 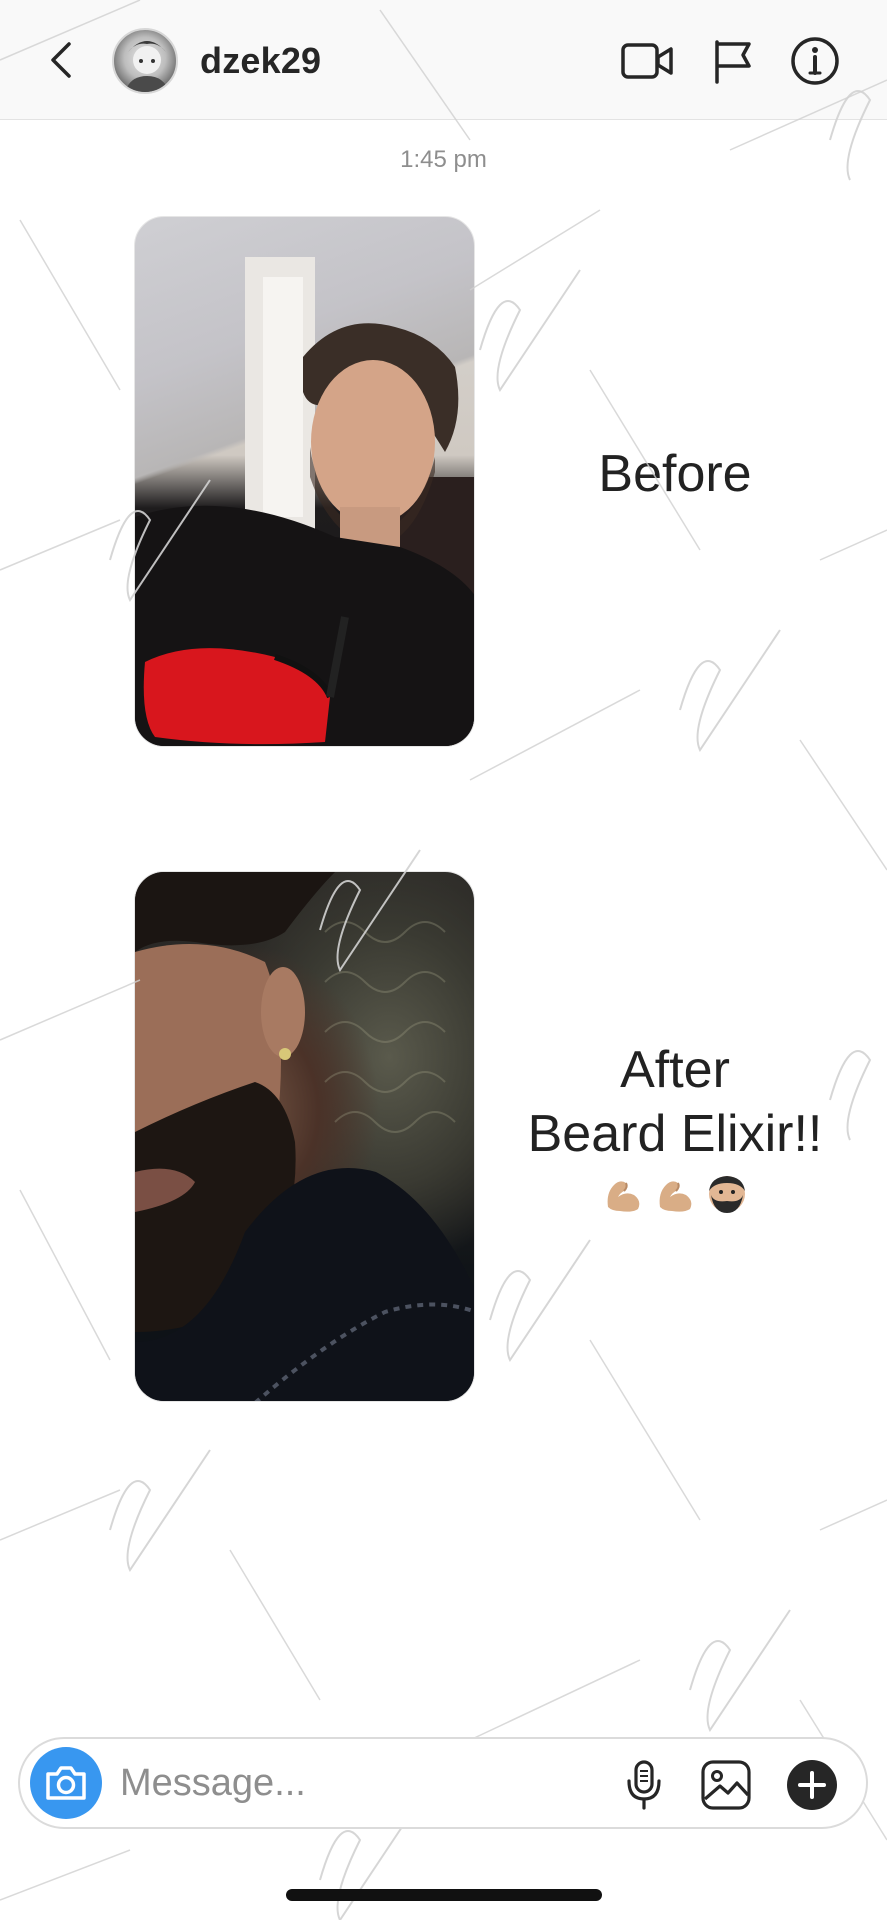 What do you see at coordinates (320, 1783) in the screenshot?
I see `message-input` at bounding box center [320, 1783].